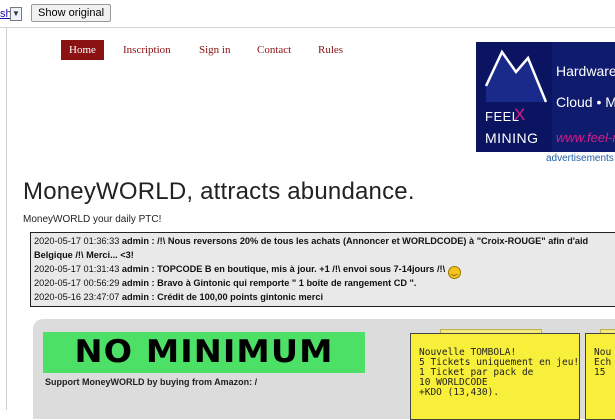 The image size is (615, 420). I want to click on advertisements-link: advertisements, so click(580, 158).